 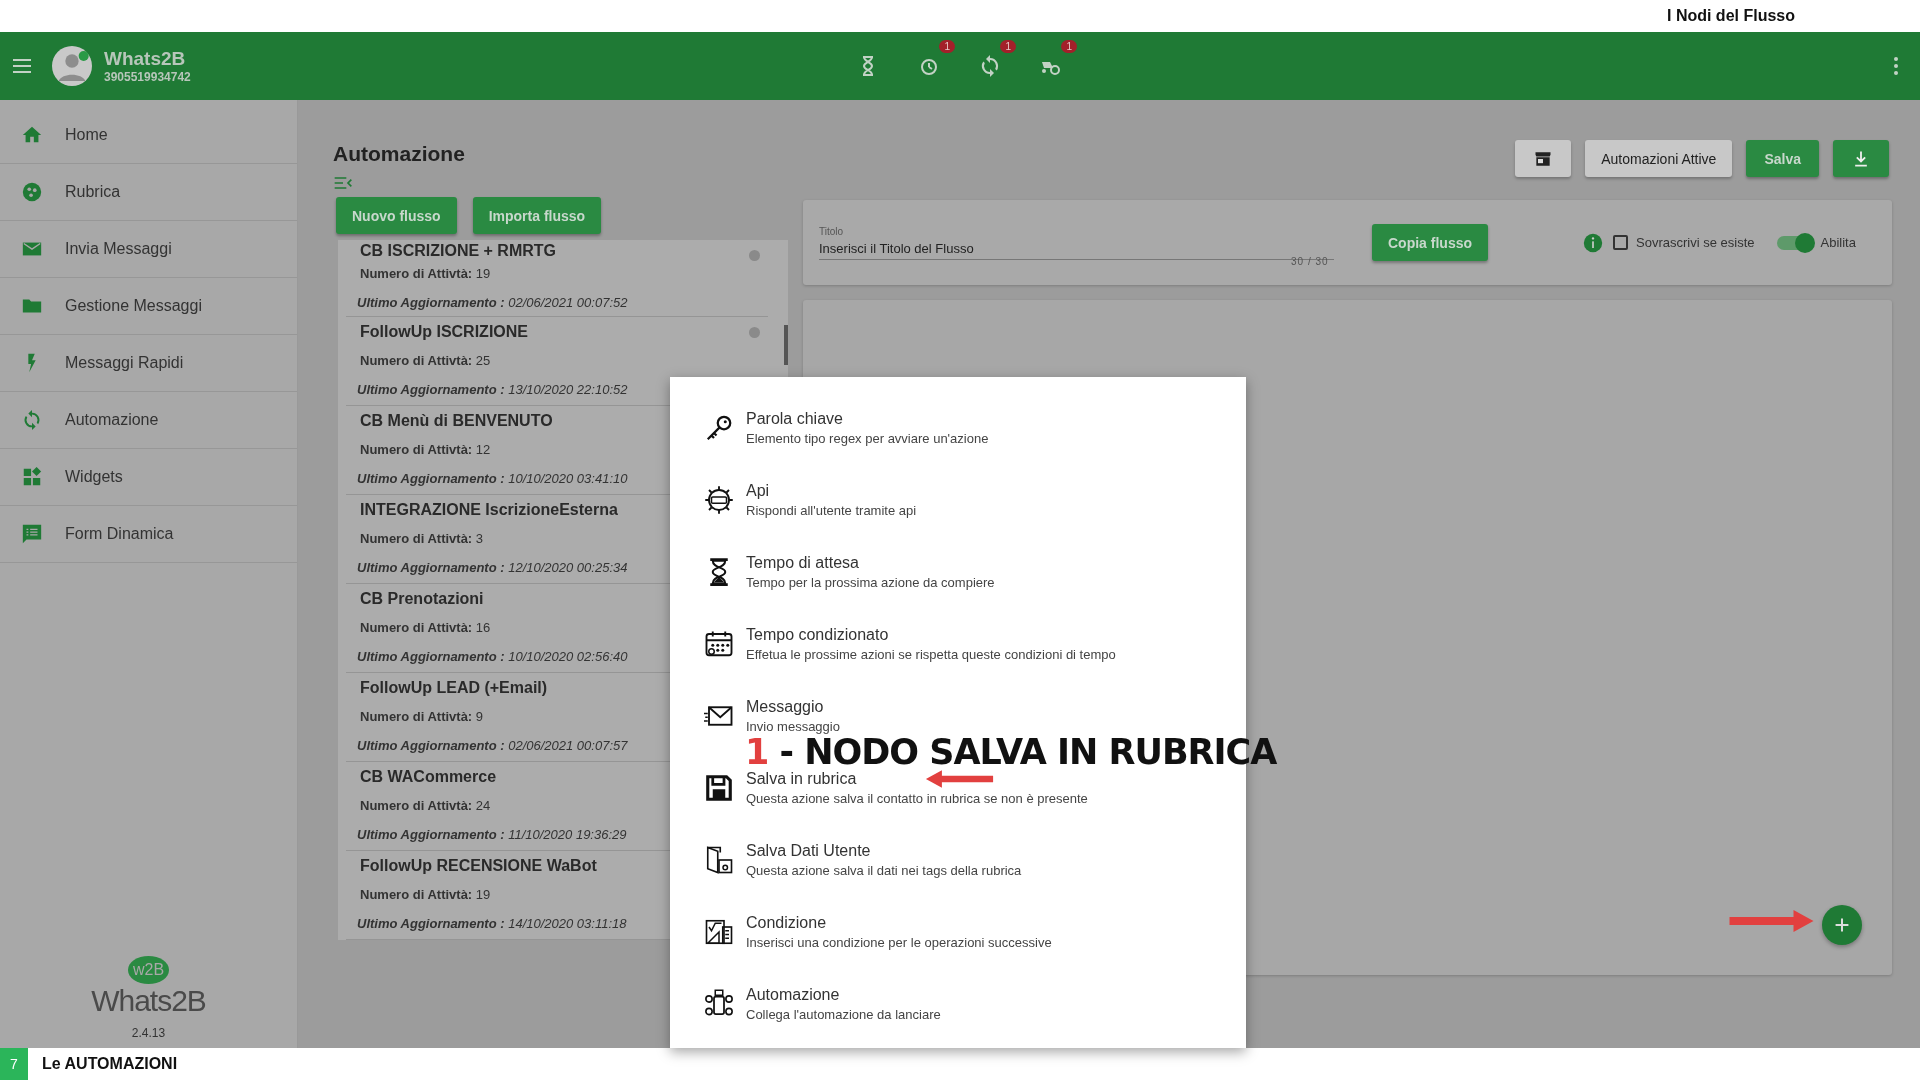 I want to click on activity-count: Numero di Attivtà: 24, so click(x=425, y=806).